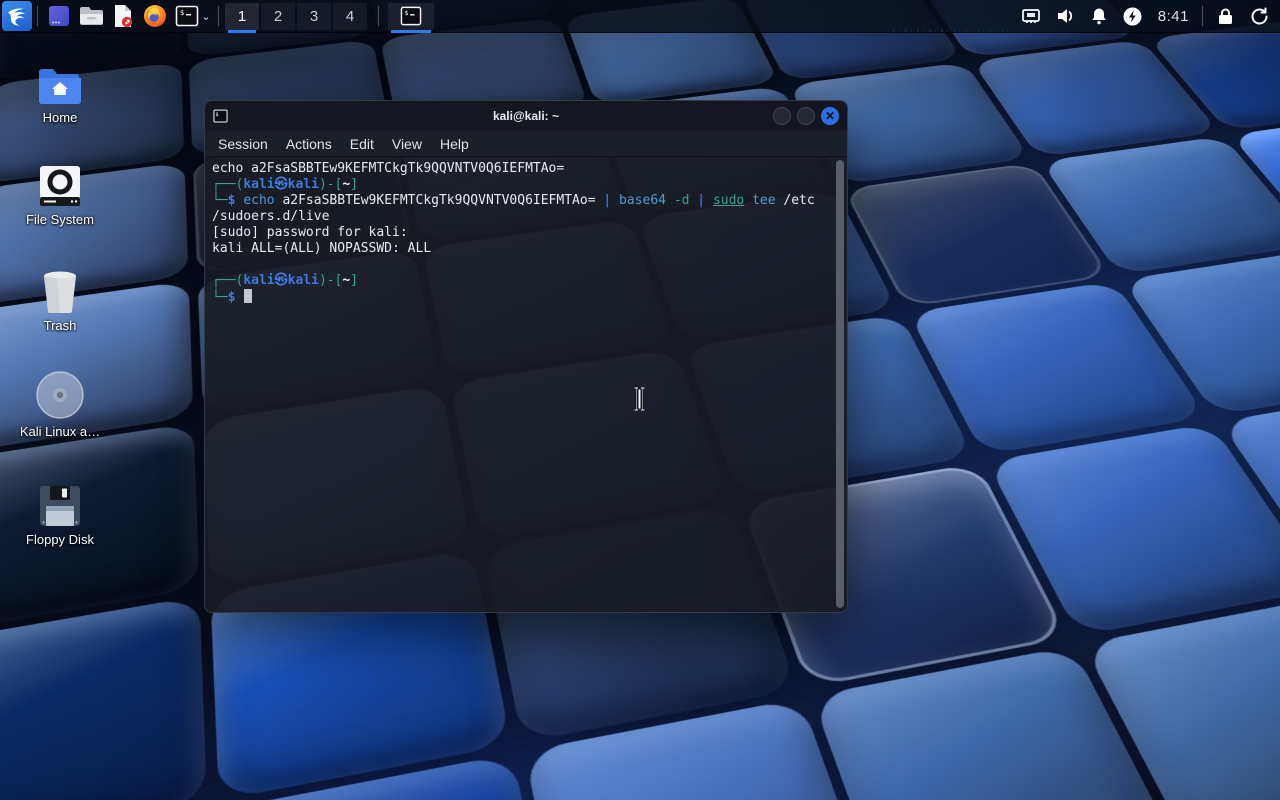 The image size is (1280, 800). What do you see at coordinates (310, 232) in the screenshot?
I see `terminal-line: [sudo] password for kali:` at bounding box center [310, 232].